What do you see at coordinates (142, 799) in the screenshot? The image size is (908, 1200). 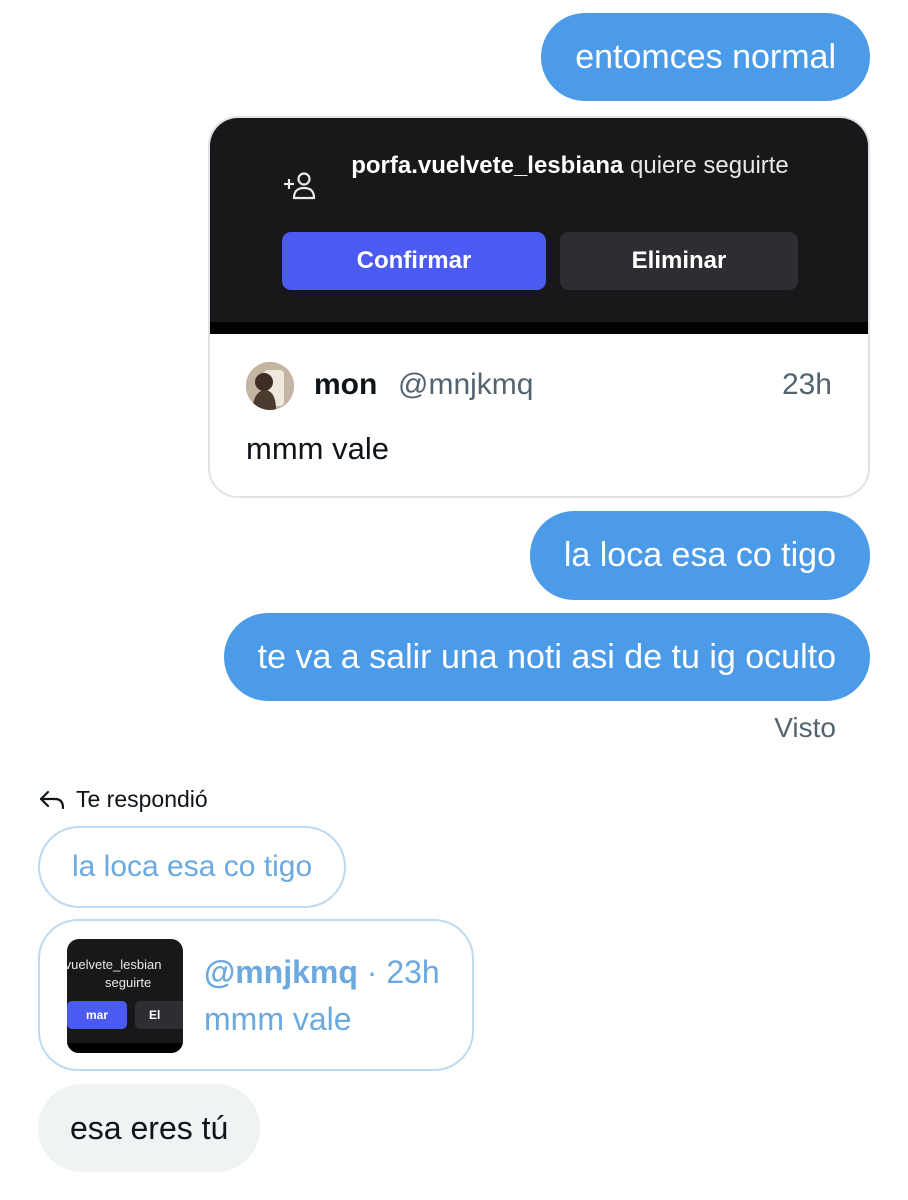 I see `reply-indicator-label: Te respondió` at bounding box center [142, 799].